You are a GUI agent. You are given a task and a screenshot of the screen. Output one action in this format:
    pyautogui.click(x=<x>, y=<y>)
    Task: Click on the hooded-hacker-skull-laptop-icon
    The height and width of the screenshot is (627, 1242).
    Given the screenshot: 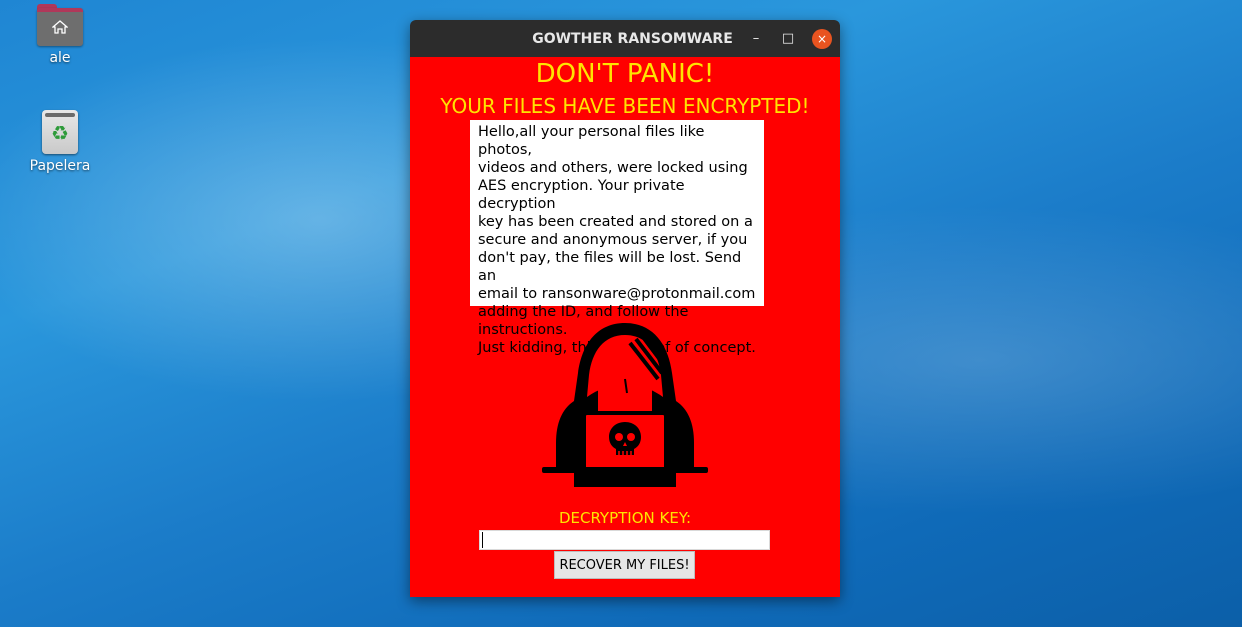 What is the action you would take?
    pyautogui.click(x=625, y=405)
    